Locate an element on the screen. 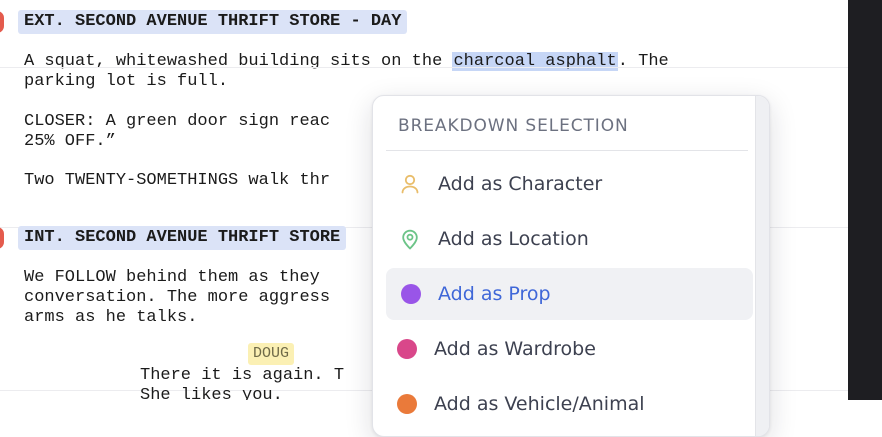 This screenshot has width=882, height=437. person-icon is located at coordinates (410, 184).